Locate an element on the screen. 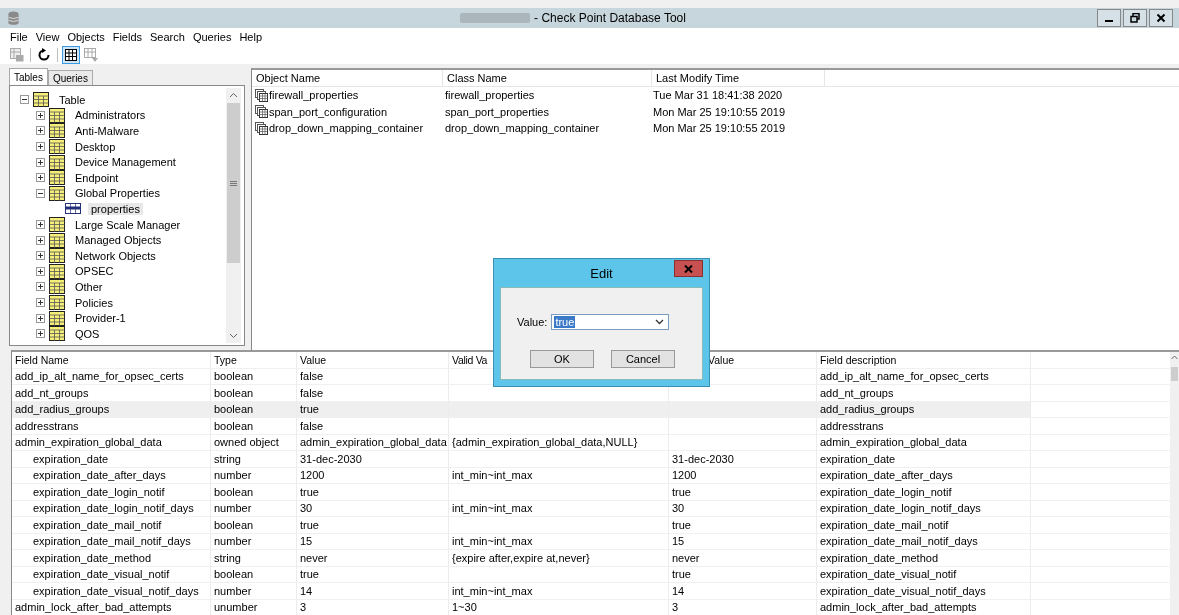 Image resolution: width=1179 pixels, height=615 pixels. object-name: span_port_configuration is located at coordinates (328, 111).